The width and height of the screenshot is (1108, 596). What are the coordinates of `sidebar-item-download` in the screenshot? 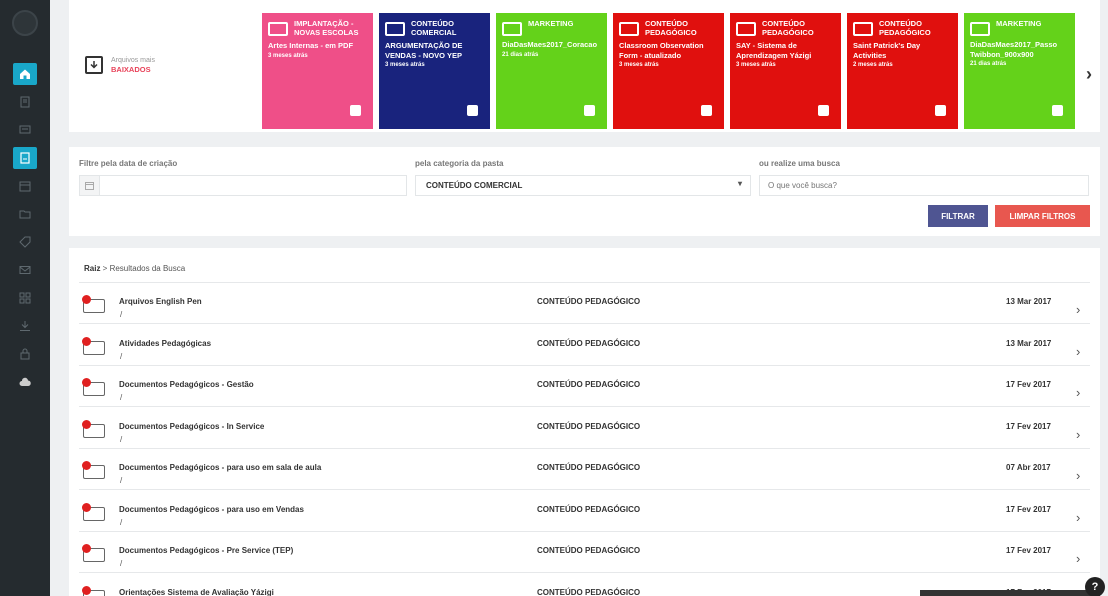 It's located at (25, 326).